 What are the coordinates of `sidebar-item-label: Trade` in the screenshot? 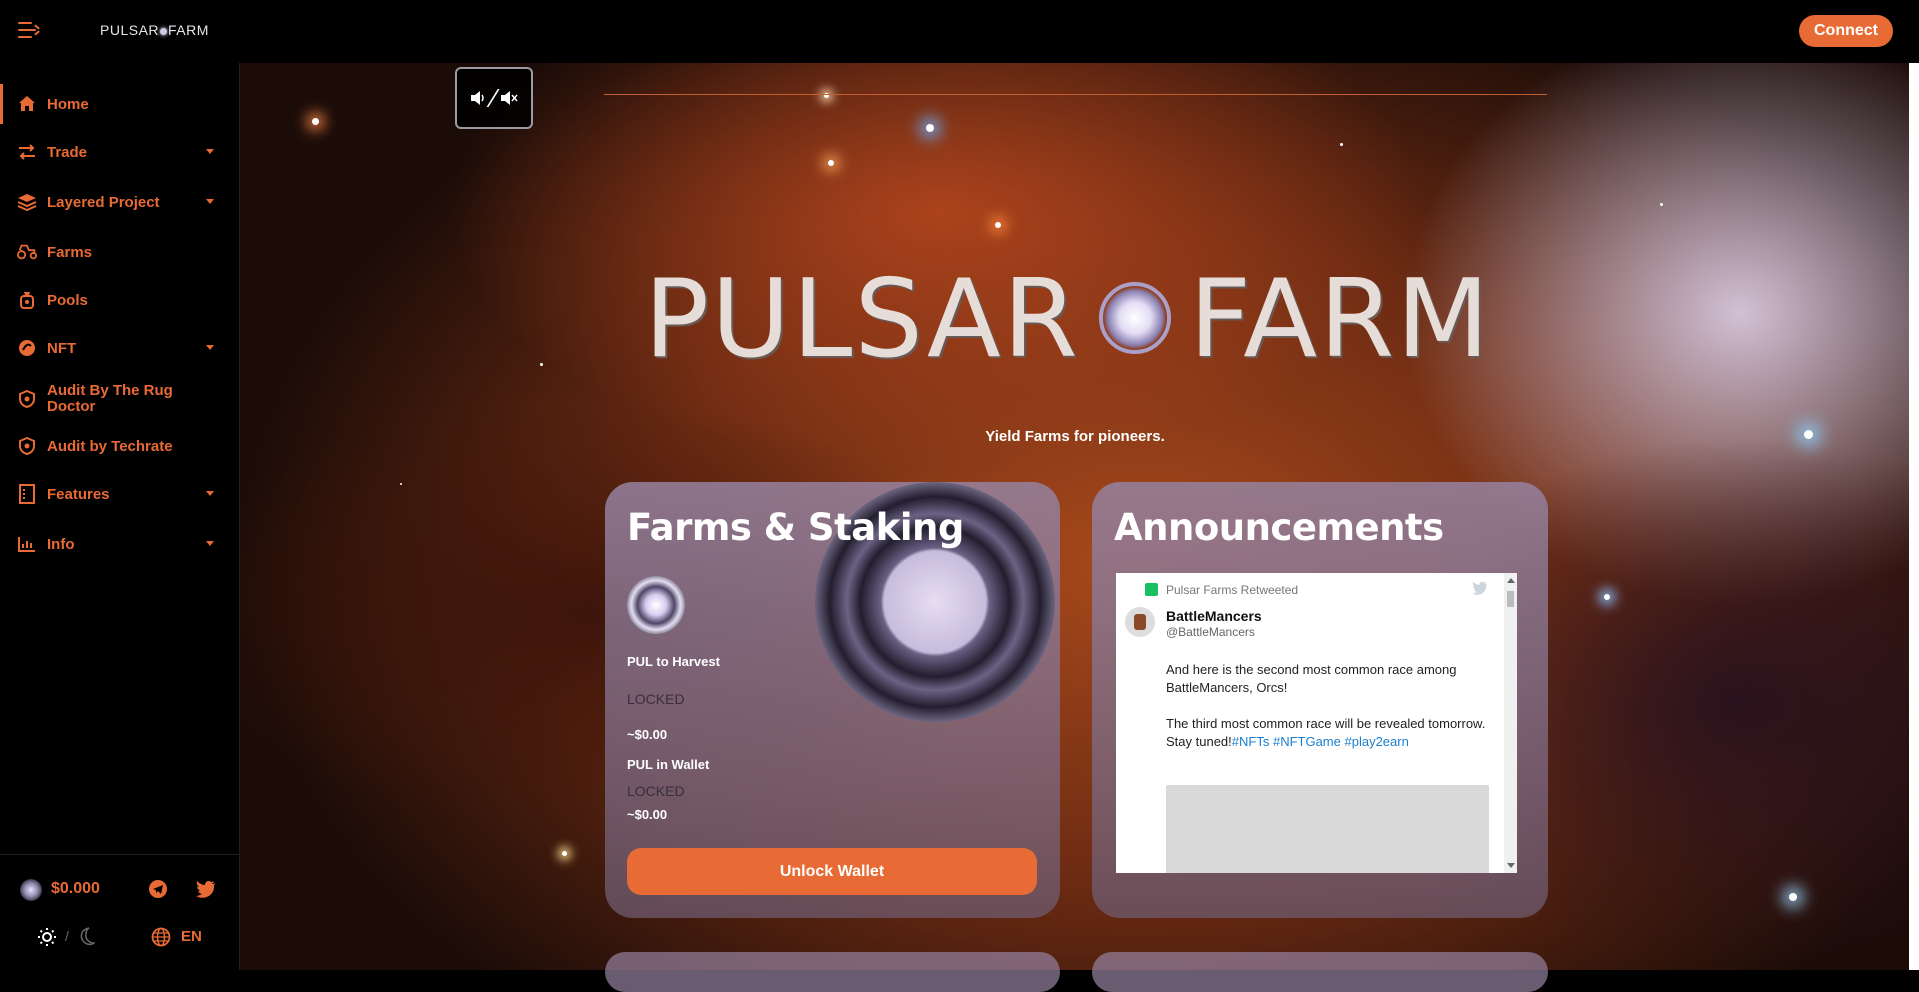 It's located at (67, 152).